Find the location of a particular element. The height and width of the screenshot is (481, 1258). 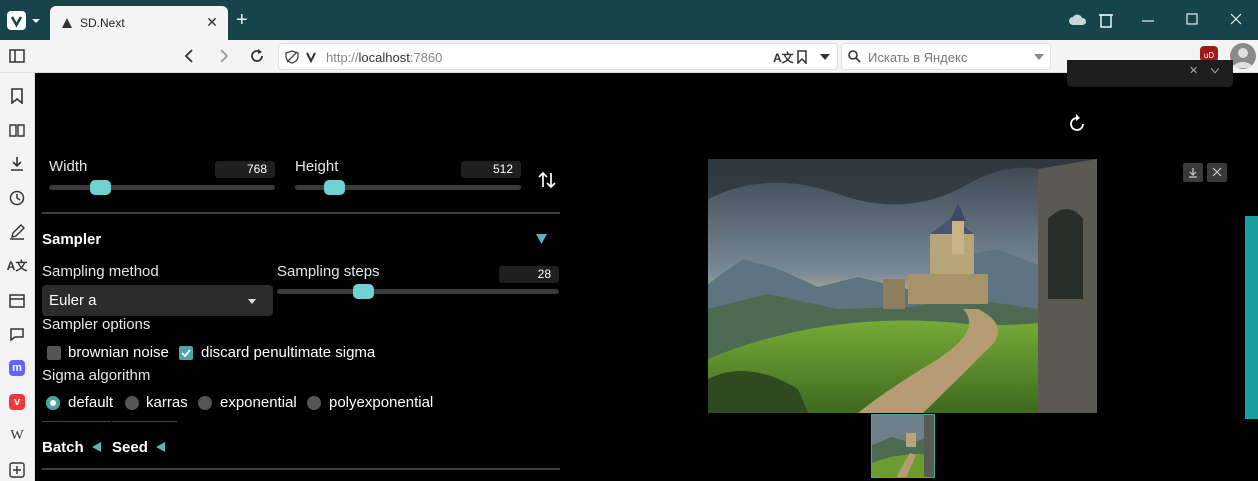

new-tab-button: + is located at coordinates (242, 20).